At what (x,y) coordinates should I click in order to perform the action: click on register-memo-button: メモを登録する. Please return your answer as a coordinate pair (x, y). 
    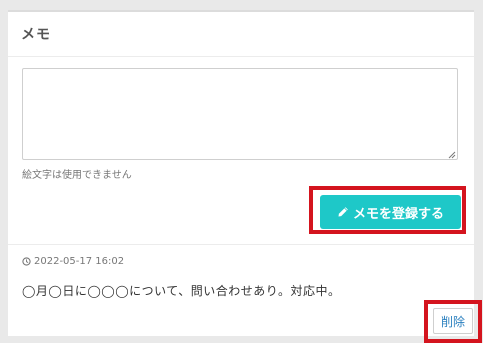
    Looking at the image, I should click on (390, 212).